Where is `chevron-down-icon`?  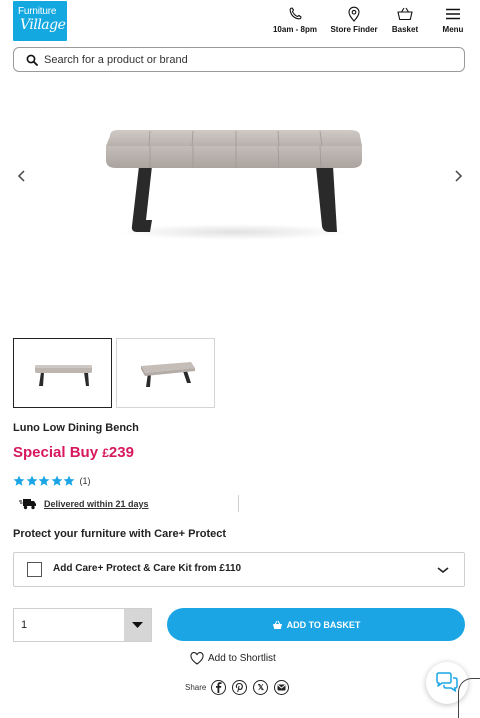 chevron-down-icon is located at coordinates (443, 570).